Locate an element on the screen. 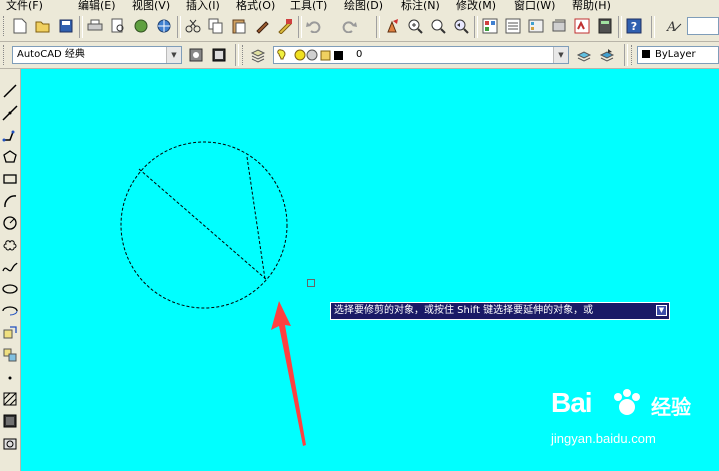 The image size is (719, 471). rectangle-icon is located at coordinates (10, 179).